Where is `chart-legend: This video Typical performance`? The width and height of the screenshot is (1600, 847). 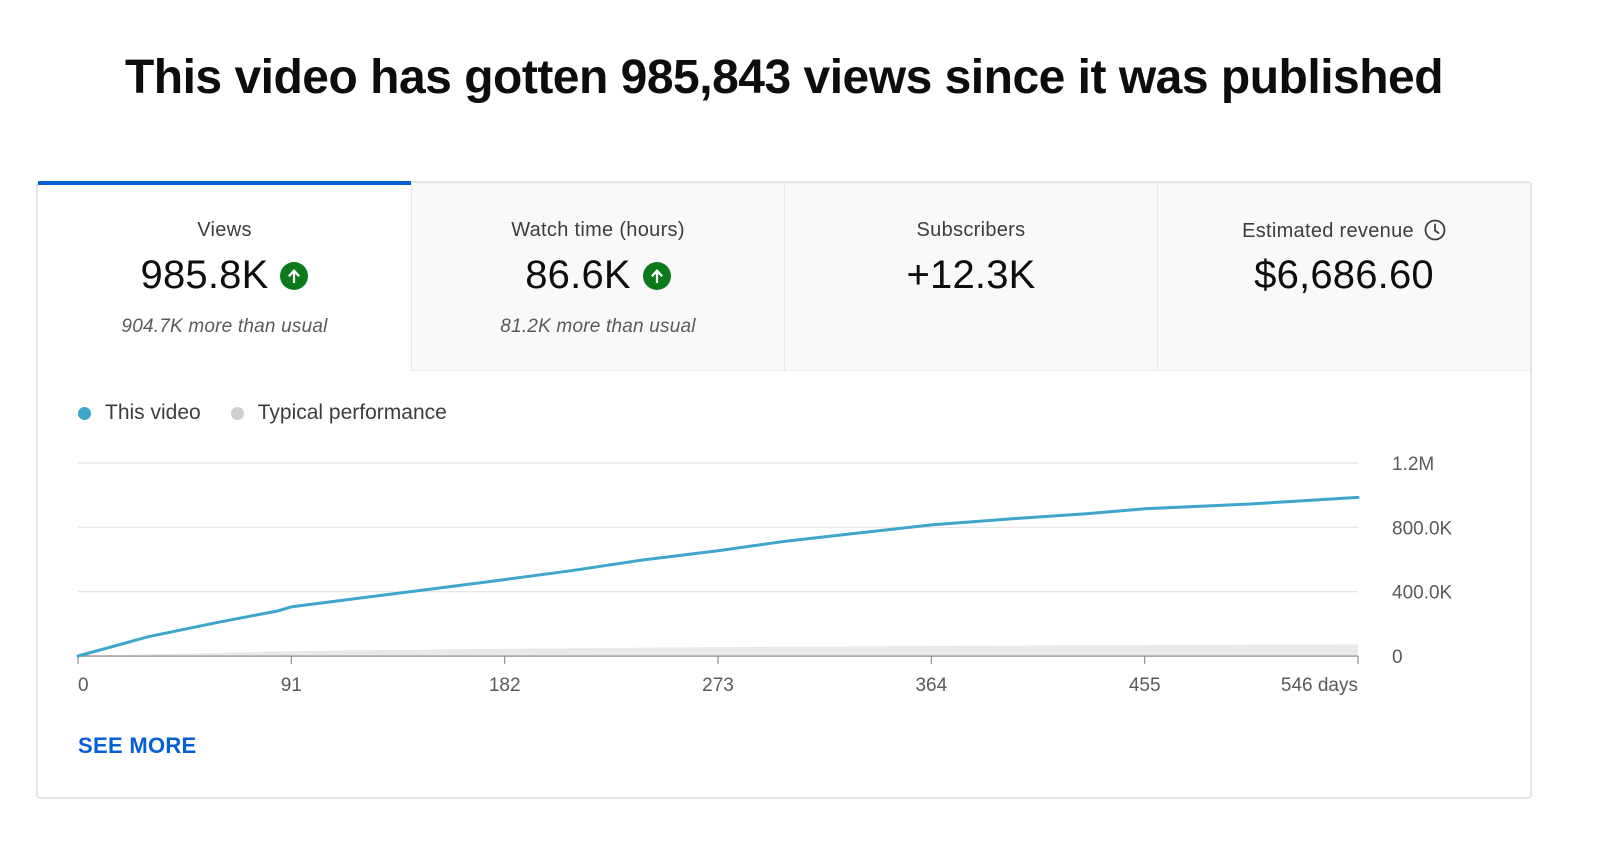 chart-legend: This video Typical performance is located at coordinates (277, 413).